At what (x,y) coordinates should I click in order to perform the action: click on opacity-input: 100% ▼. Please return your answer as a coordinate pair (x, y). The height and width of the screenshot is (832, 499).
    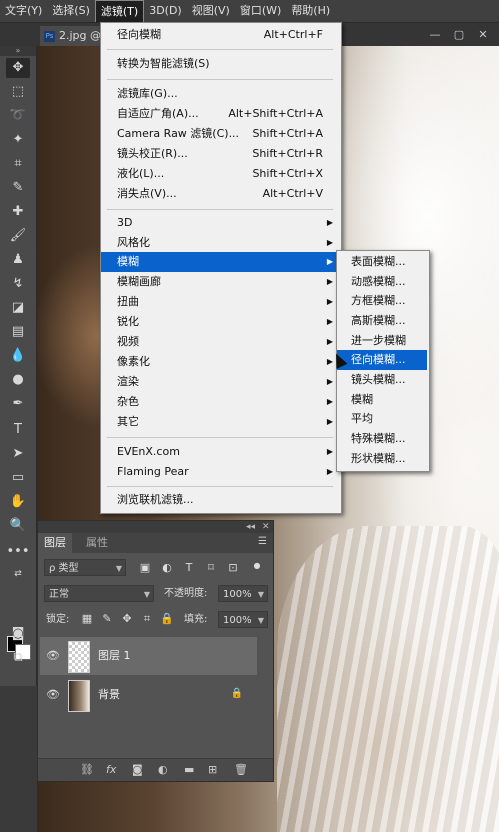
    Looking at the image, I should click on (243, 593).